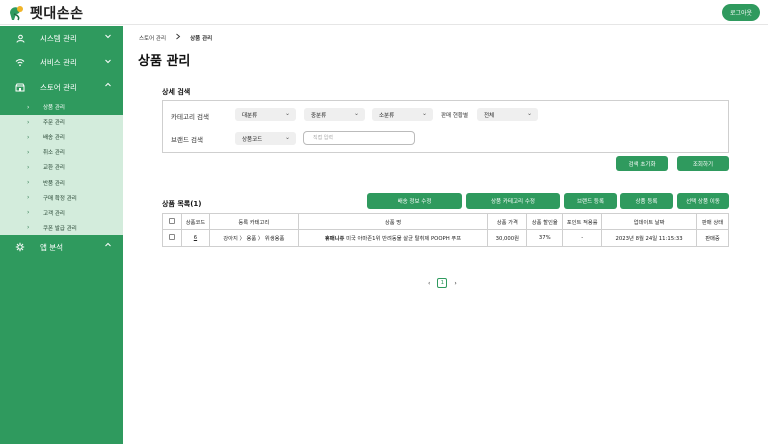 The width and height of the screenshot is (768, 444). Describe the element at coordinates (545, 221) in the screenshot. I see `column-header: 상품 할인율` at that location.